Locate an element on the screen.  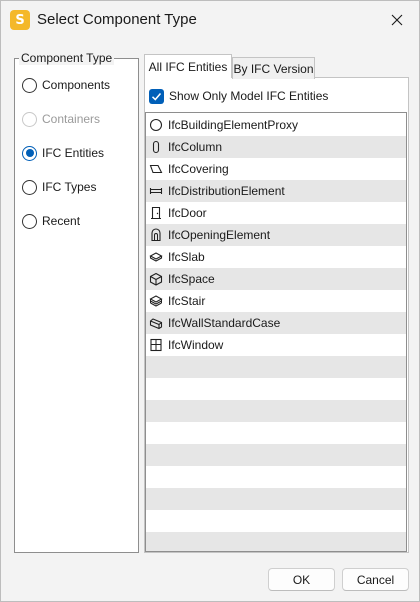
list-item: IfcWindow is located at coordinates (276, 345).